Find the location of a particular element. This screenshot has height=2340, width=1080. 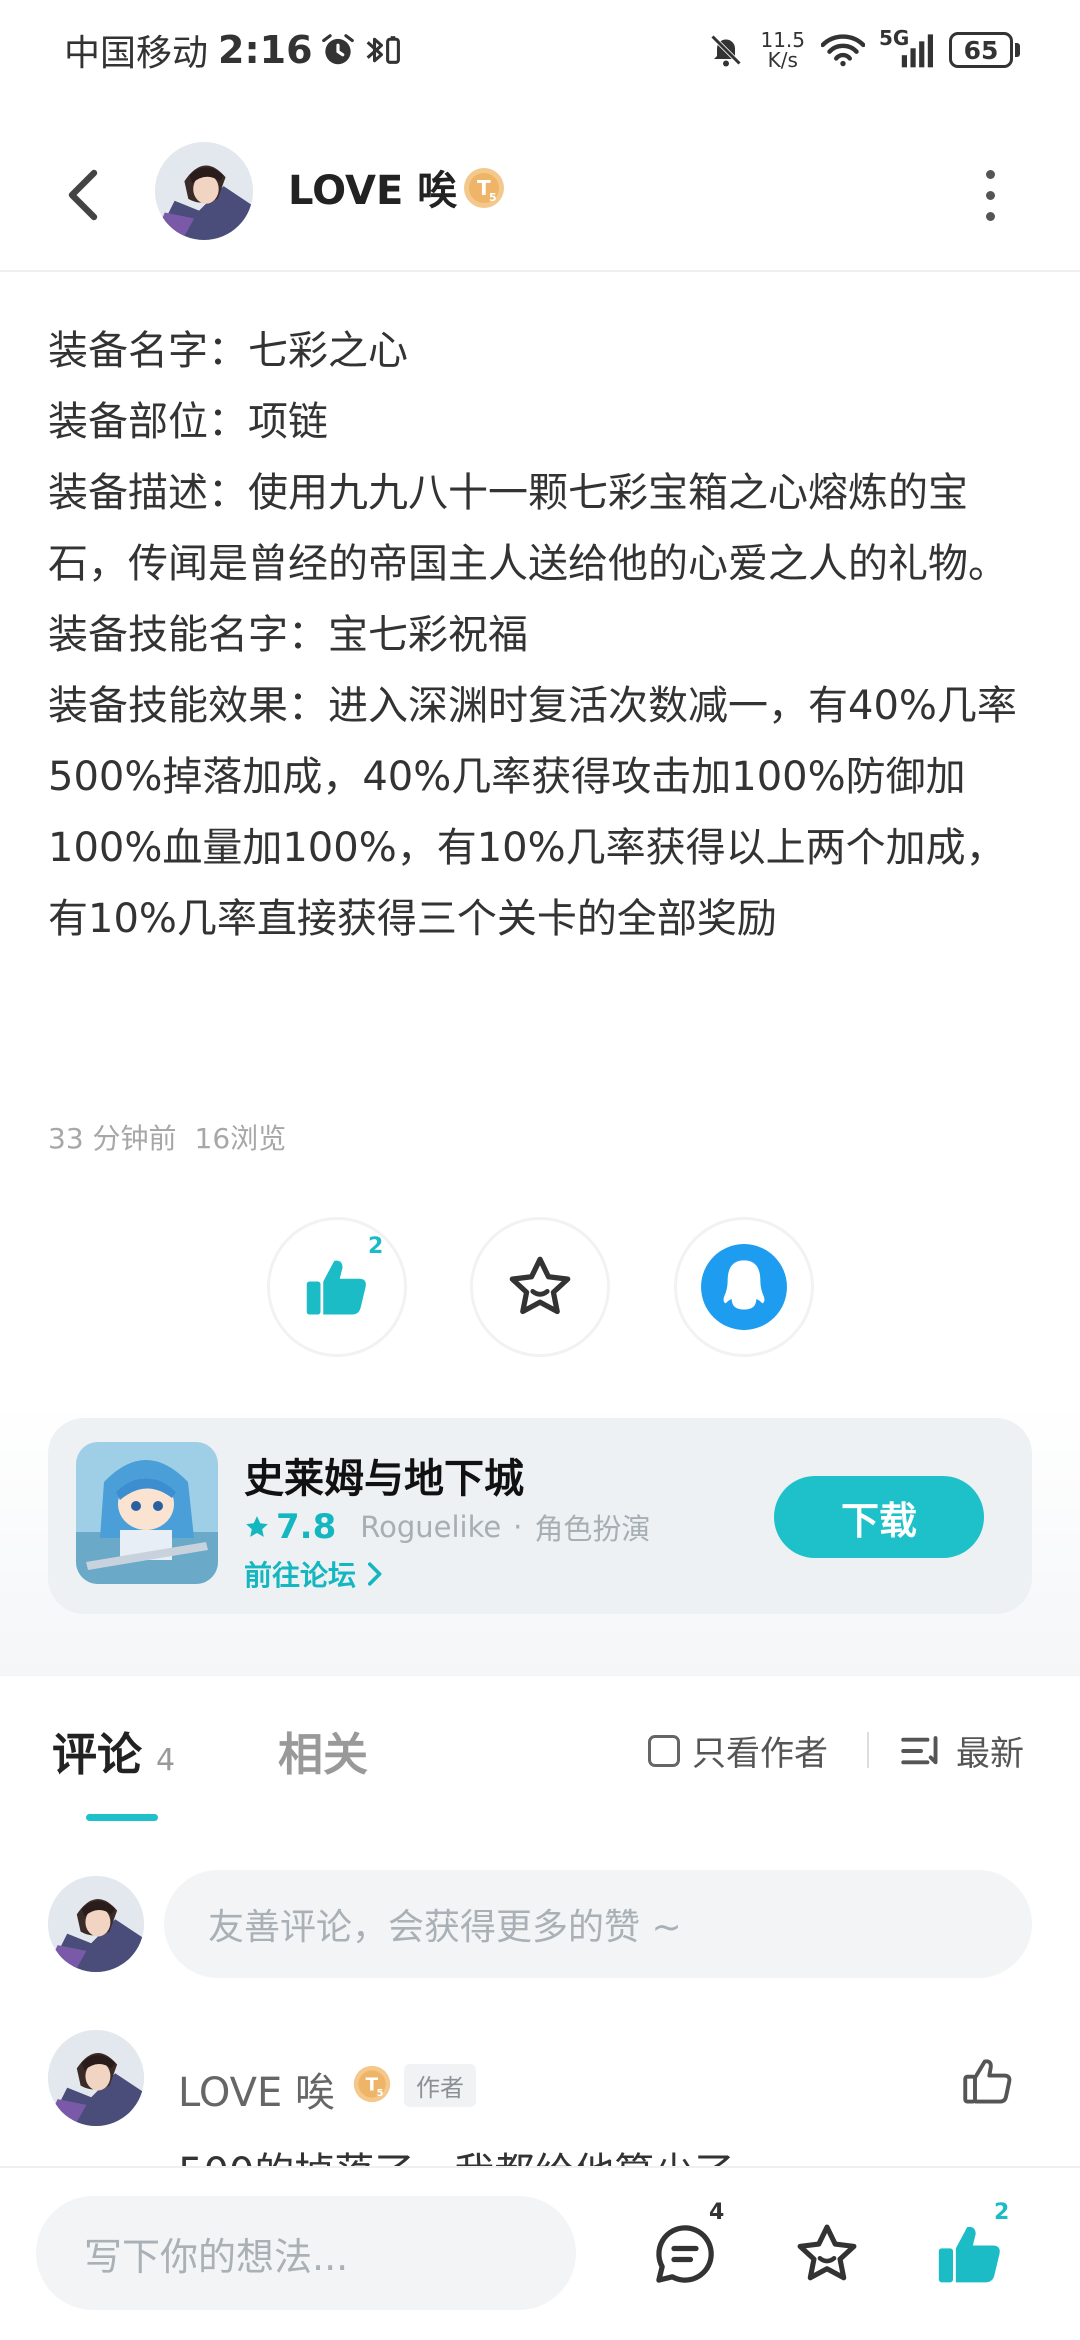

network-speed-unit: K/s is located at coordinates (782, 60).